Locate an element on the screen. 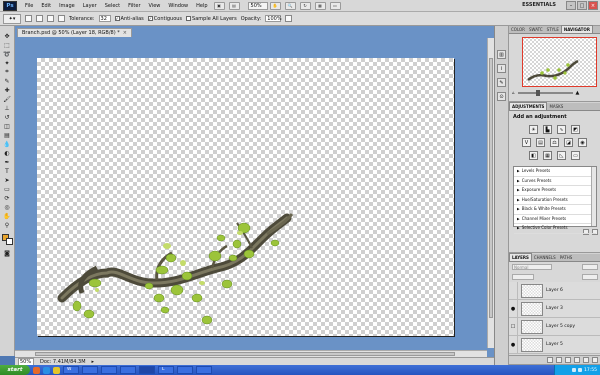 The height and width of the screenshot is (375, 600). tray-volume-icon is located at coordinates (580, 370).